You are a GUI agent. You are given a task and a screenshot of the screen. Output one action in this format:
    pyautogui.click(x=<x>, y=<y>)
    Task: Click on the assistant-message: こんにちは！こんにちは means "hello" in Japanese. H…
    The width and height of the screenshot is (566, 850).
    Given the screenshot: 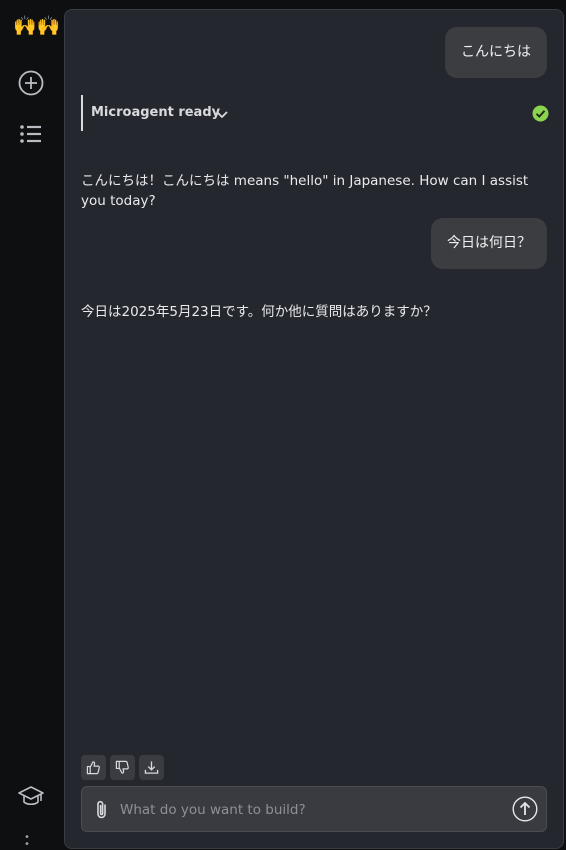 What is the action you would take?
    pyautogui.click(x=305, y=191)
    